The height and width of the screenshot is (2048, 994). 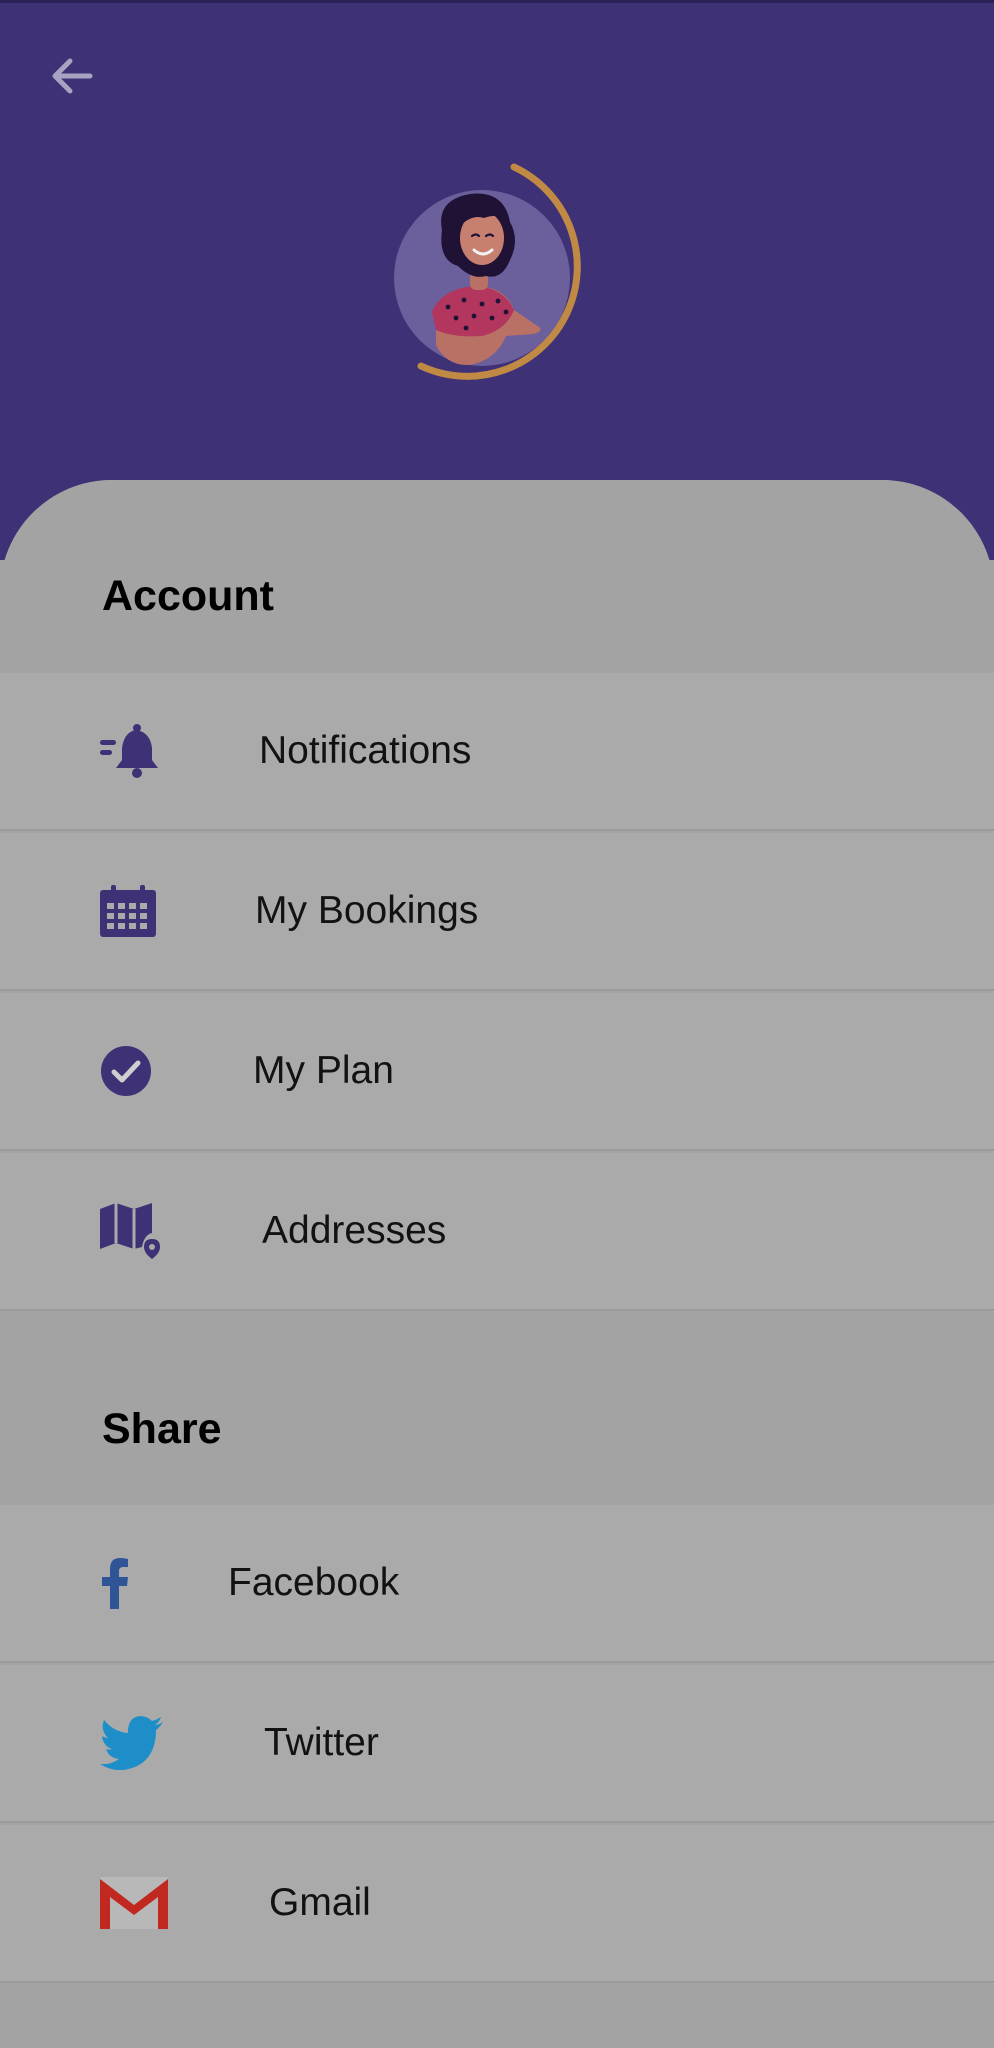 What do you see at coordinates (497, 912) in the screenshot?
I see `menu-item-my-bookings: My Bookings` at bounding box center [497, 912].